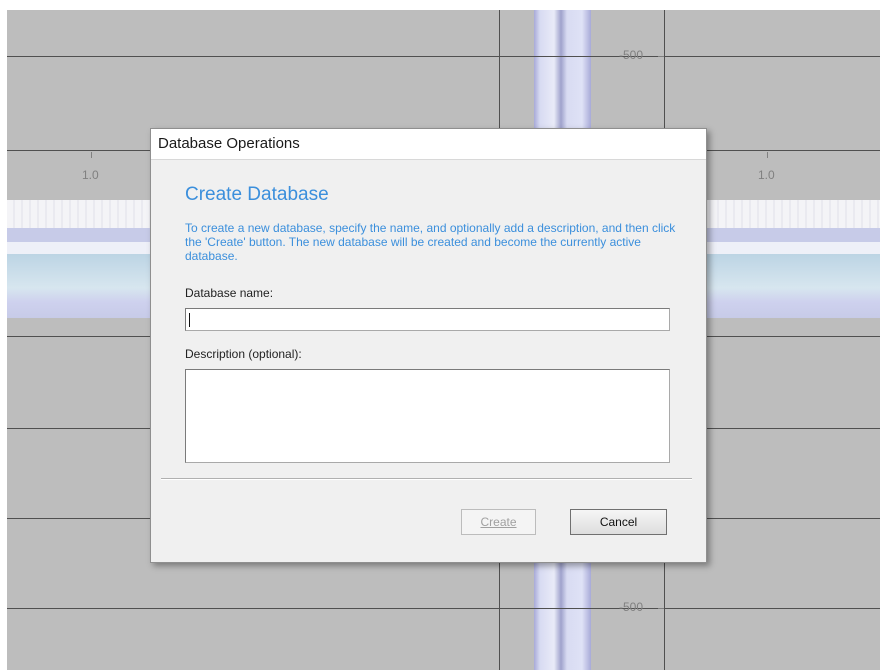 The height and width of the screenshot is (670, 880). I want to click on database-name-label: Database name:, so click(229, 293).